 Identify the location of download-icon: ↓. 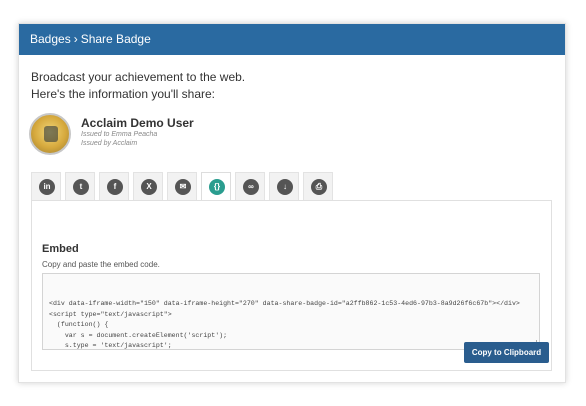
(285, 187).